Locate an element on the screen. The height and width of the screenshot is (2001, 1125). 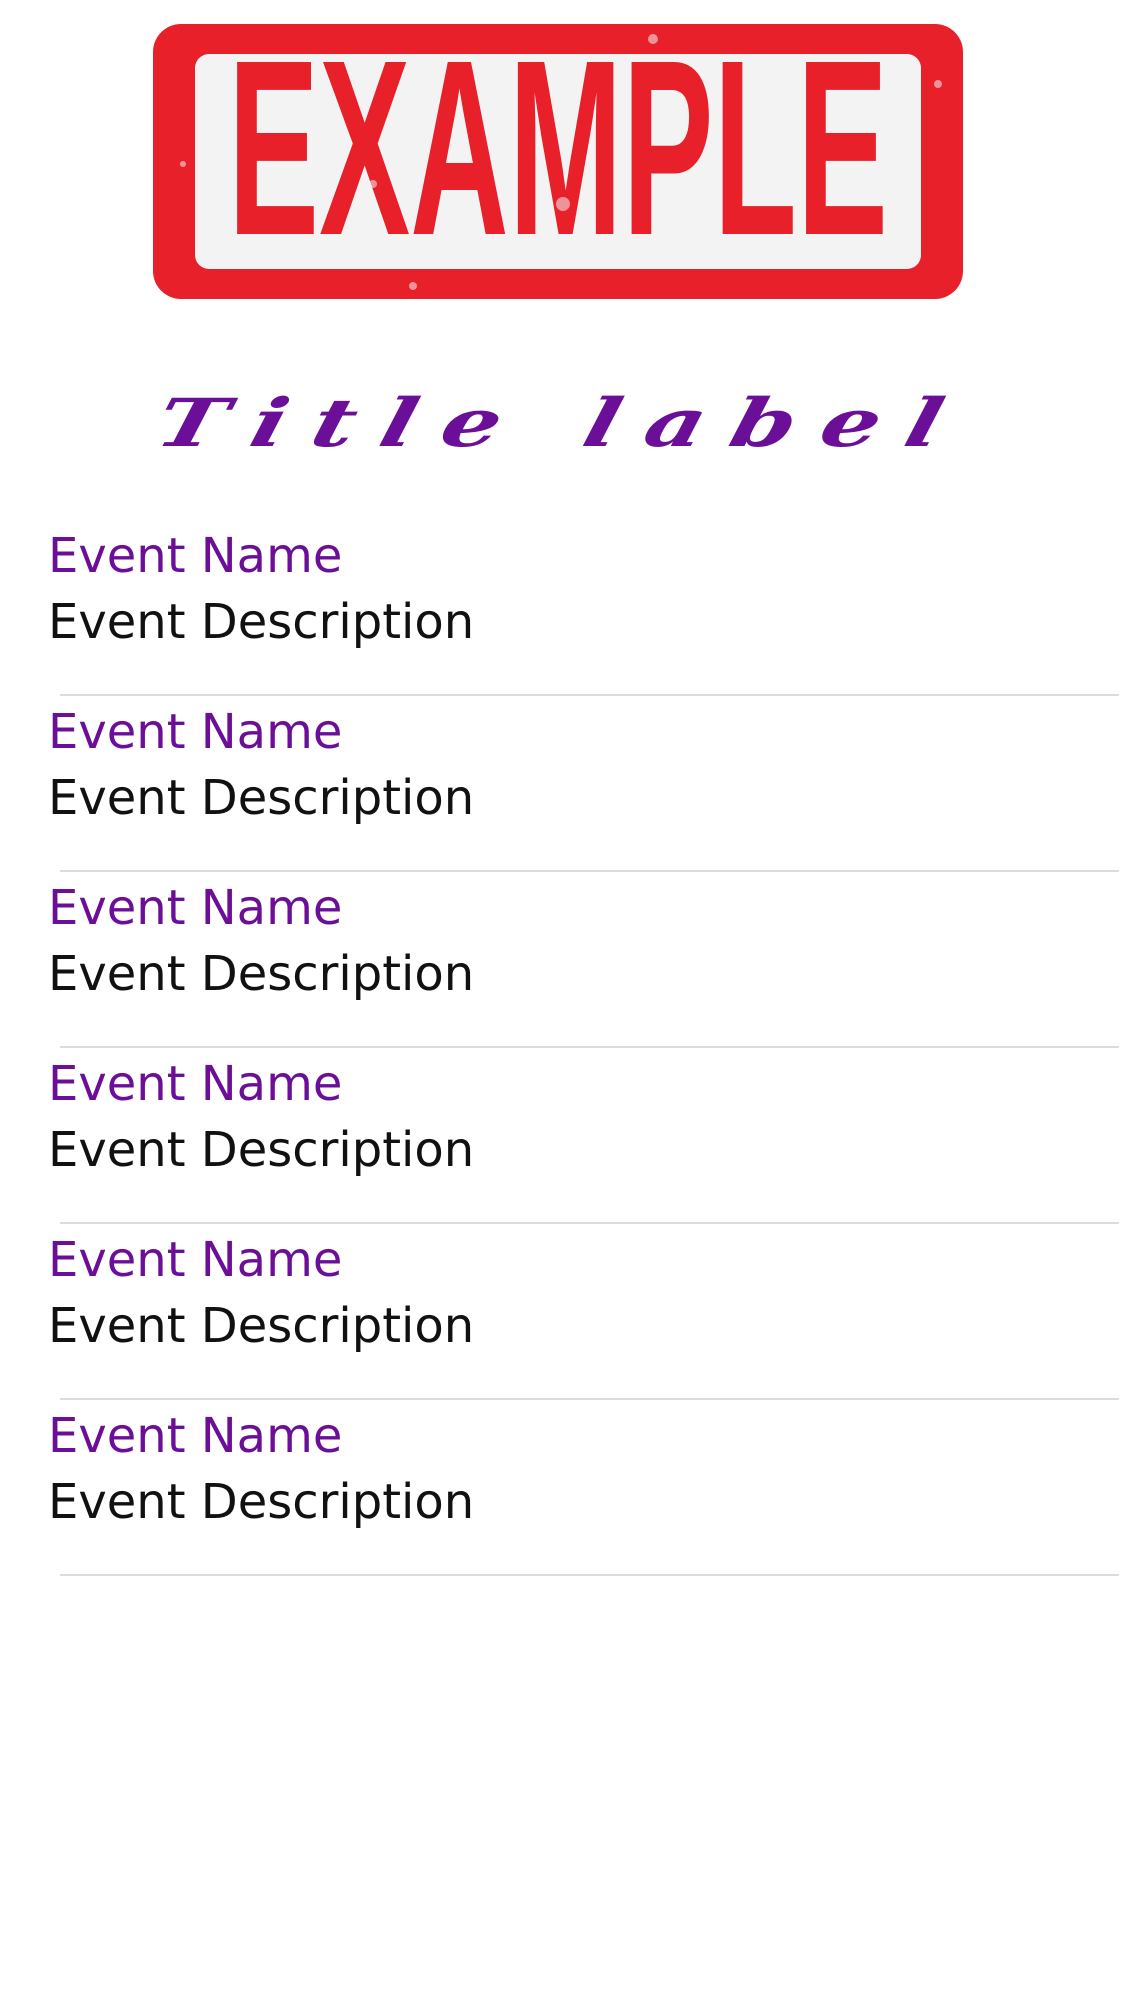
title-label: Title label is located at coordinates (562, 423).